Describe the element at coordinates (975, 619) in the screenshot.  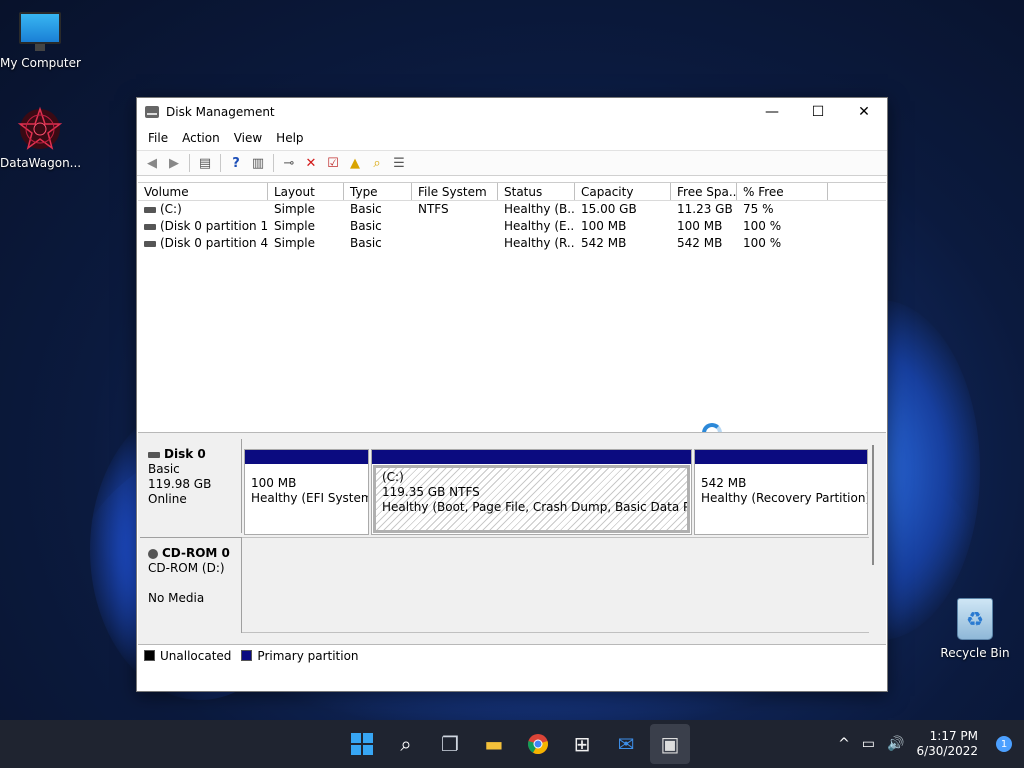
I see `recycle-bin-icon: ♻` at that location.